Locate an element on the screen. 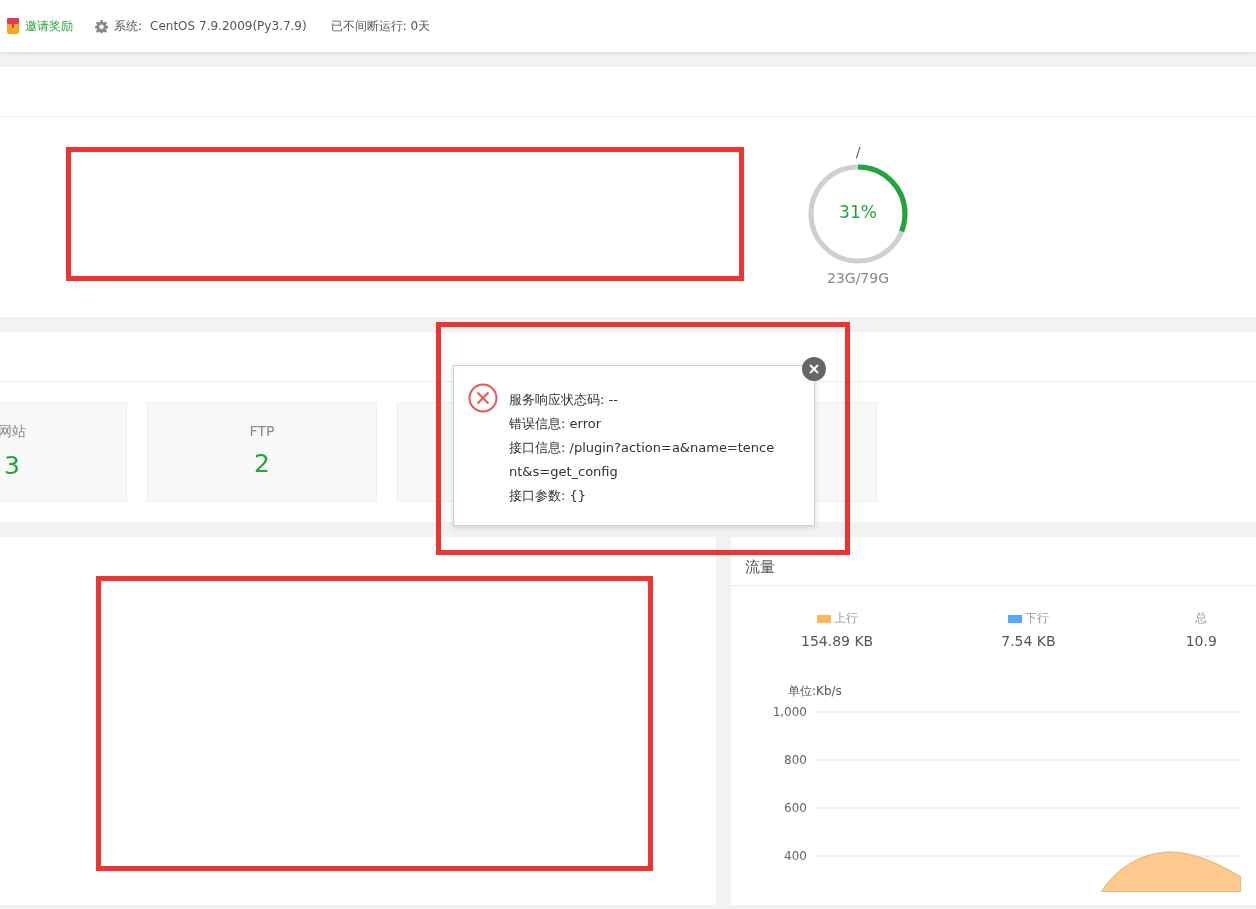 This screenshot has height=909, width=1256. legend-value: 154.89 KB is located at coordinates (837, 641).